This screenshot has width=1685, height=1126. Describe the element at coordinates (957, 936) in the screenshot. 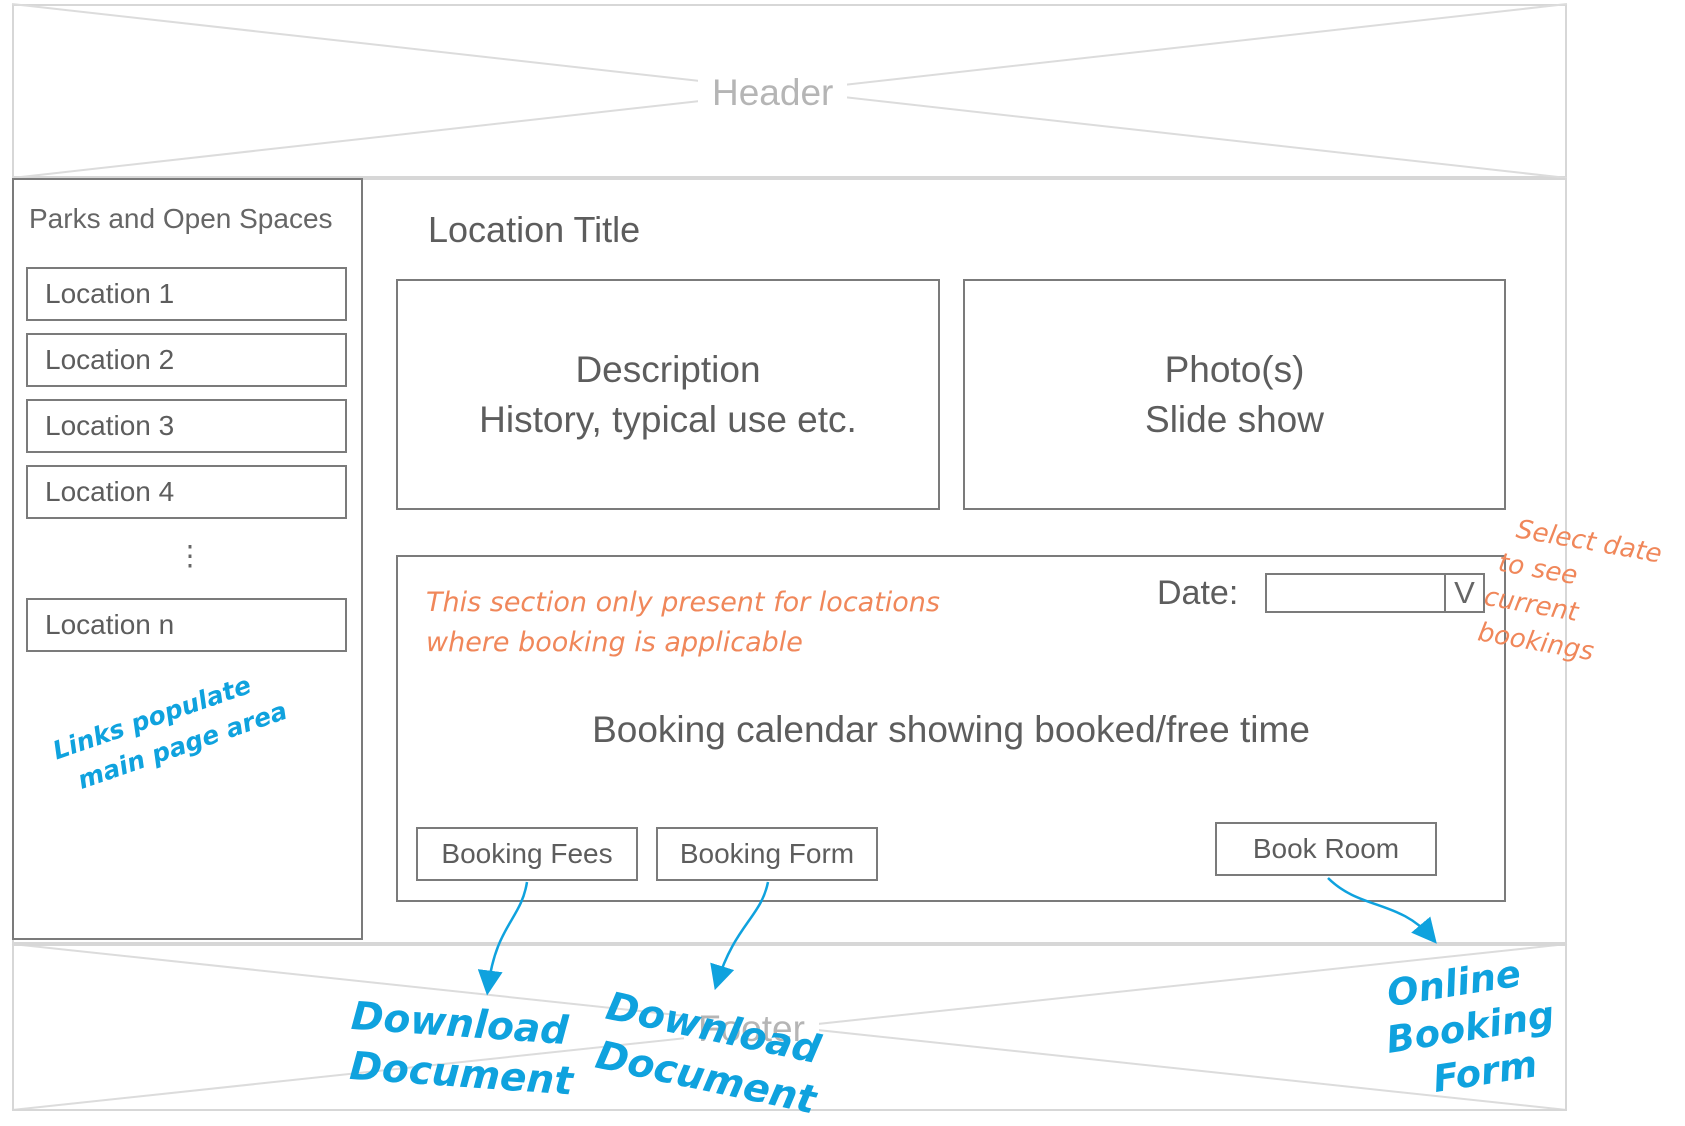

I see `flow-arrows` at that location.